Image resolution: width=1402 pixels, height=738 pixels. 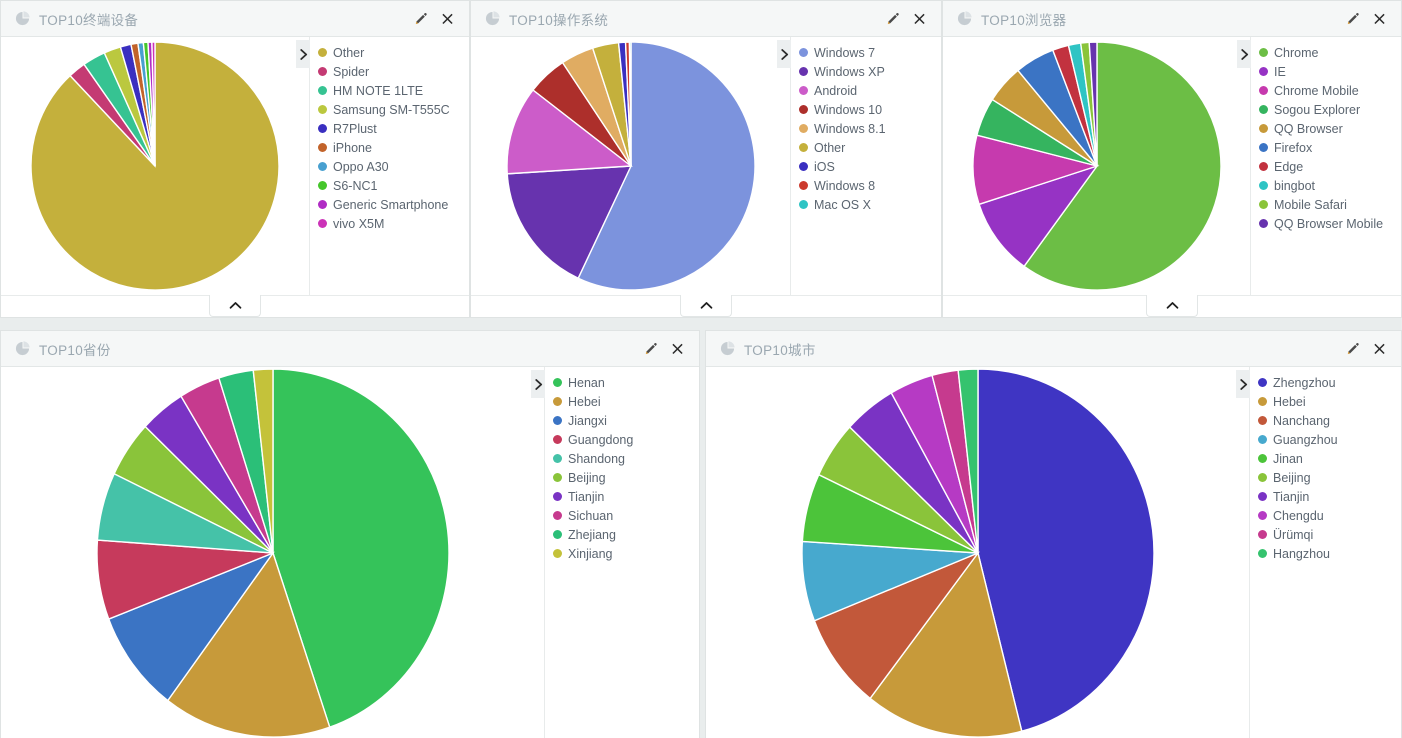 I want to click on legend-item: Windows 8, so click(x=870, y=185).